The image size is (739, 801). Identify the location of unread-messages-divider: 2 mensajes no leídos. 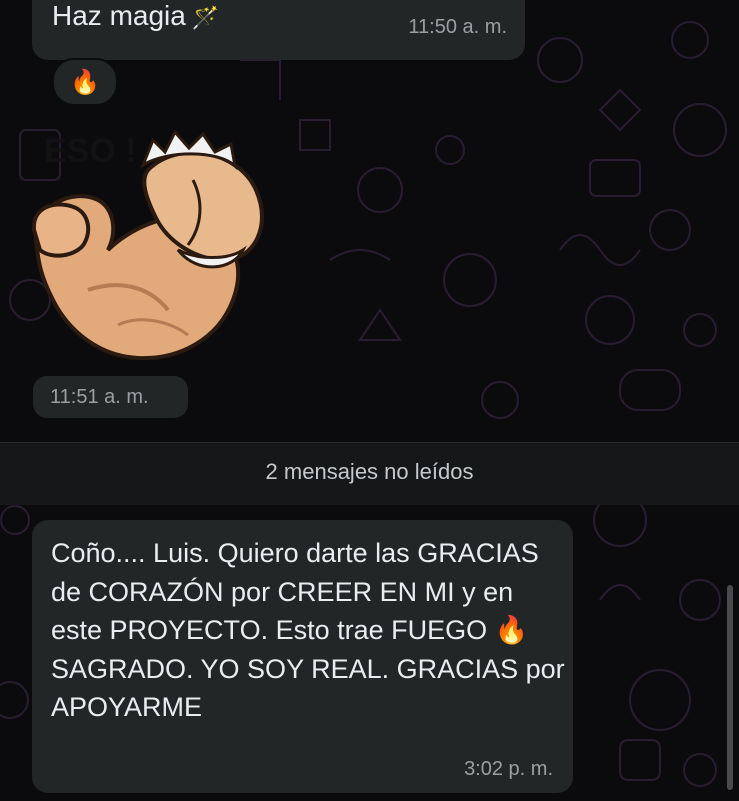
(369, 473).